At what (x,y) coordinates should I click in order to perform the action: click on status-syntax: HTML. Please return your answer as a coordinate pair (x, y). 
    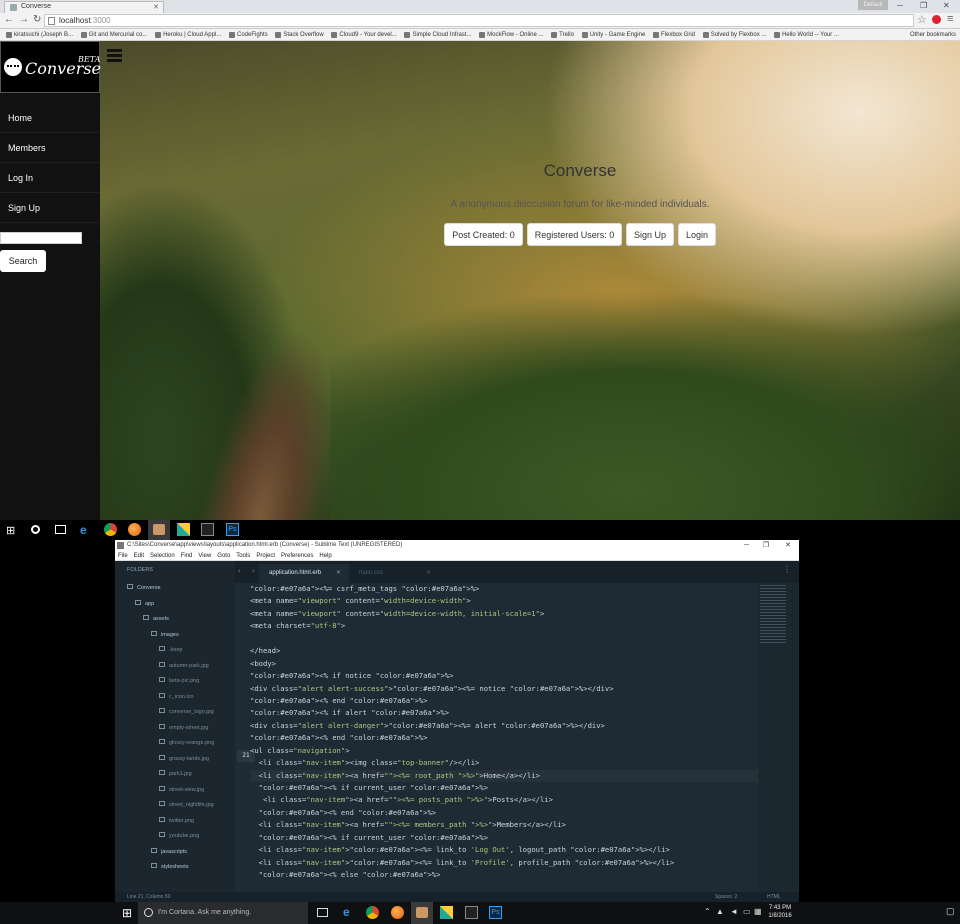
    Looking at the image, I should click on (774, 897).